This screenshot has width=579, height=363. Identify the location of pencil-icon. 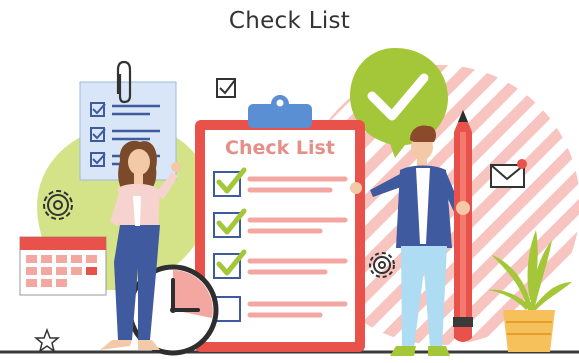
(463, 226).